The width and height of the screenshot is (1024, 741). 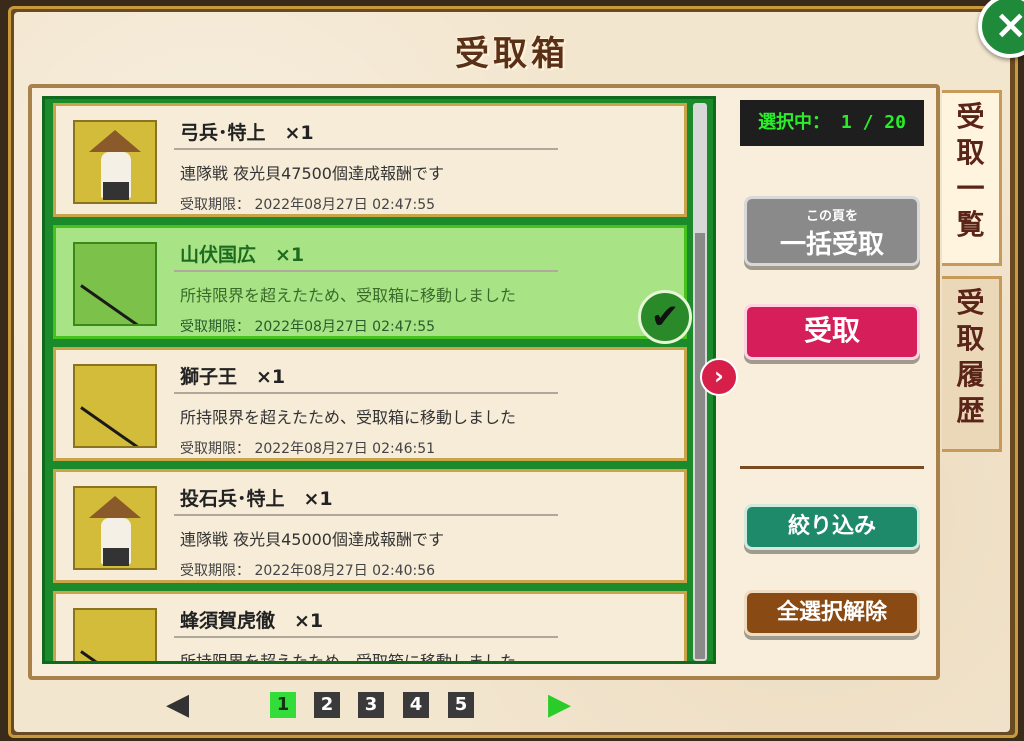 I want to click on archer-icon, so click(x=115, y=162).